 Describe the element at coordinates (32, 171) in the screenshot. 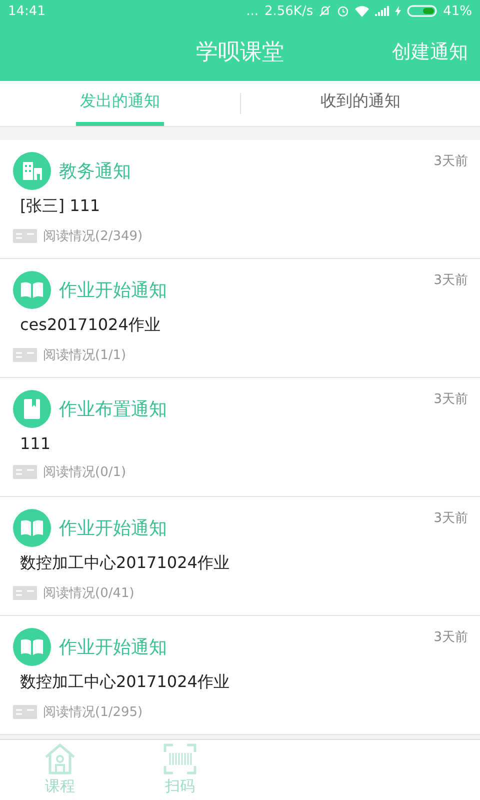

I see `building-icon` at that location.